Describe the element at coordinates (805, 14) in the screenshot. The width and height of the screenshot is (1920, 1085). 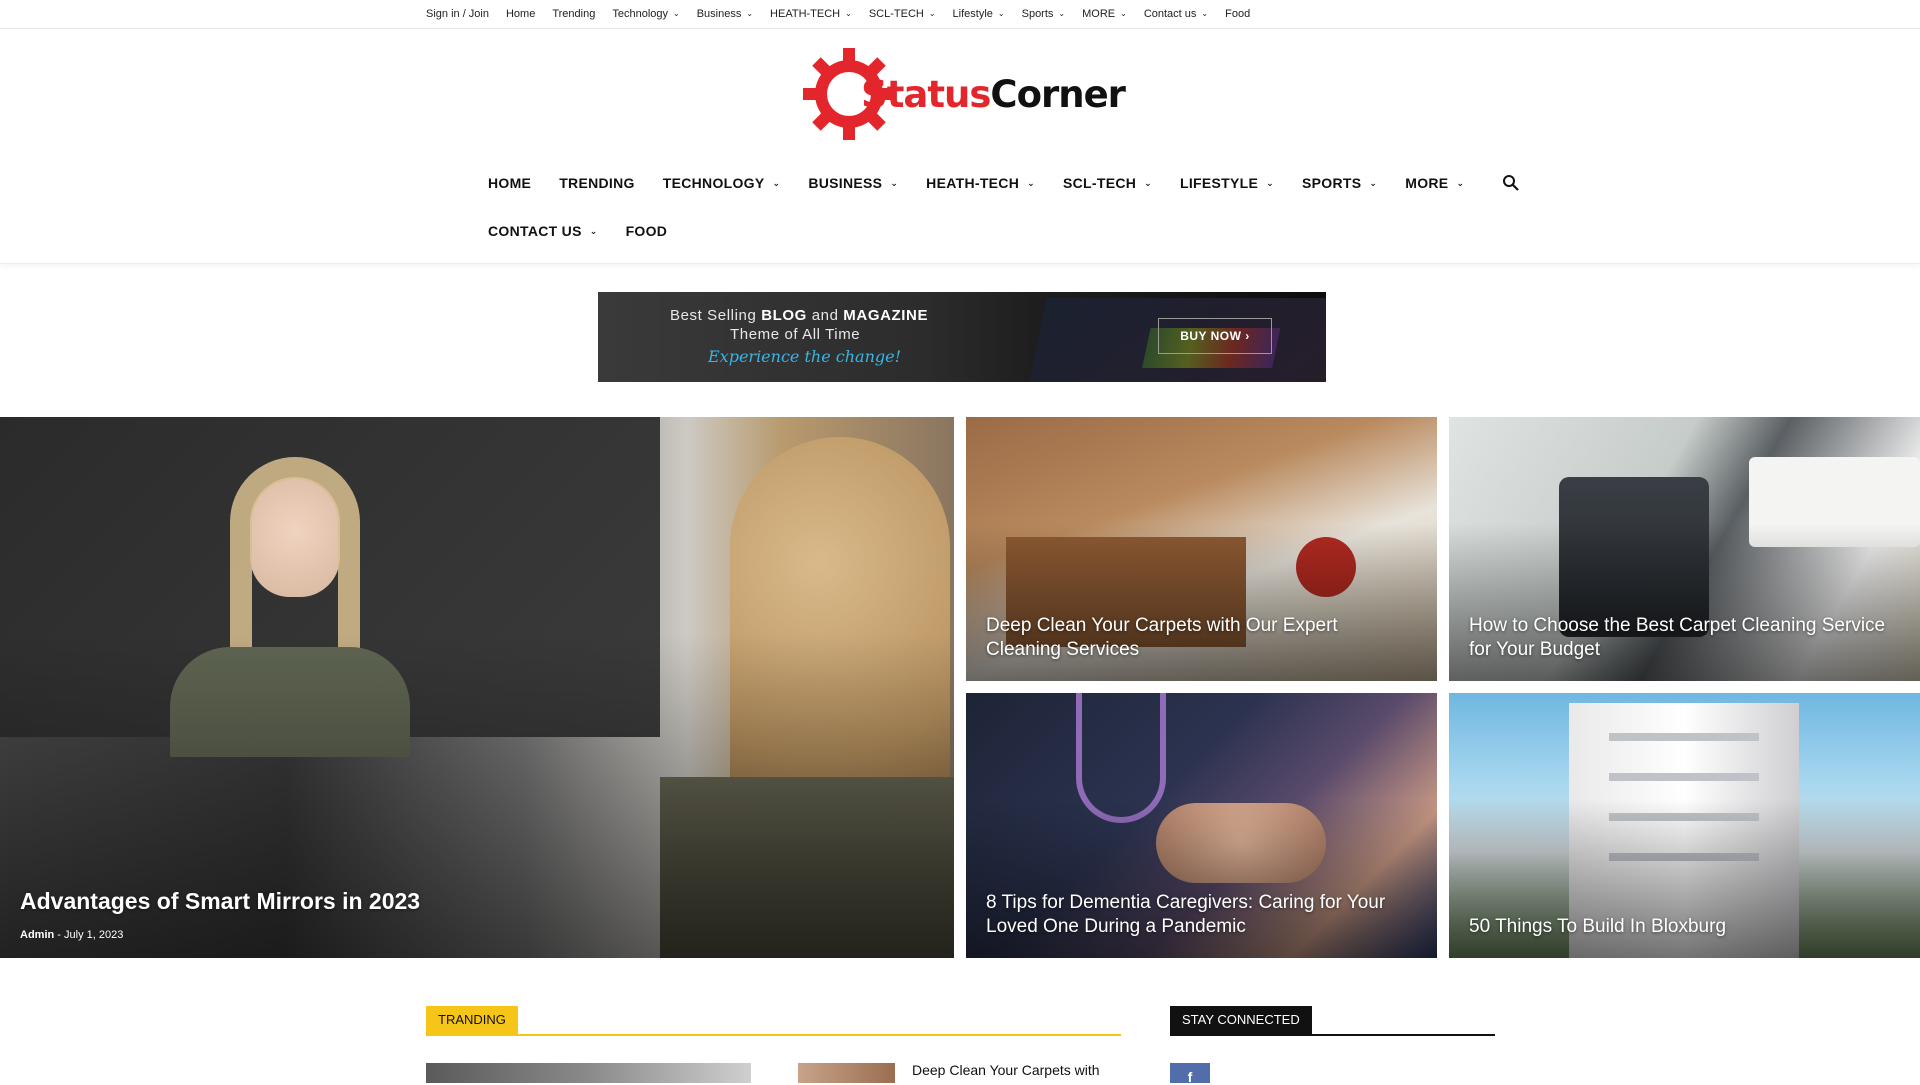
I see `topbar-item-label: HEATH-TECH` at that location.